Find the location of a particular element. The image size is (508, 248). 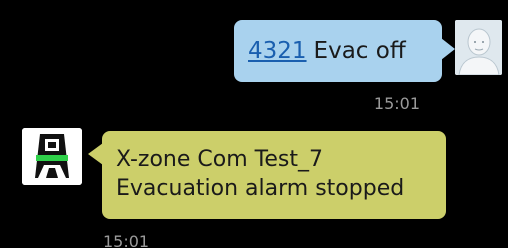

contact-avatar is located at coordinates (478, 47).